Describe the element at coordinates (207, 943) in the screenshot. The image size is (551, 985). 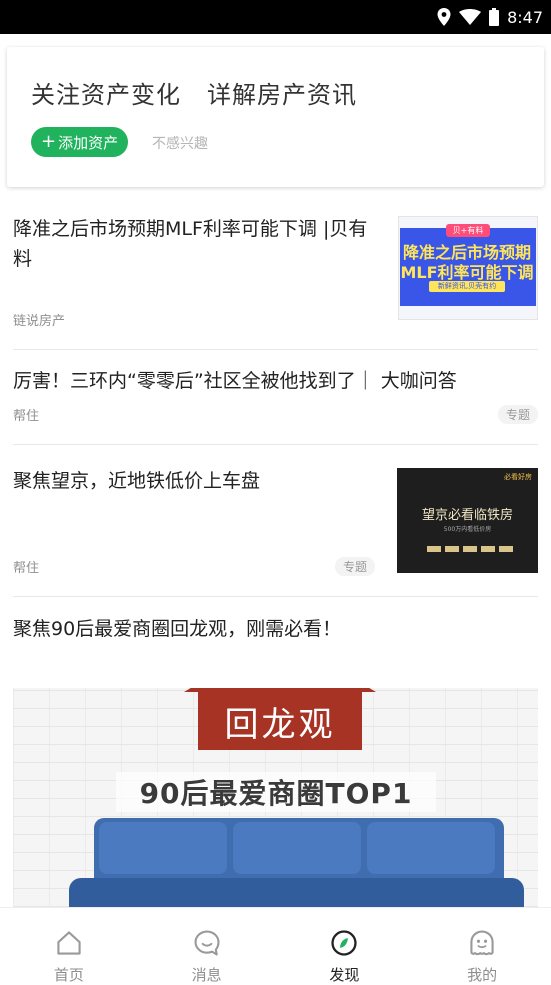
I see `message-icon` at that location.